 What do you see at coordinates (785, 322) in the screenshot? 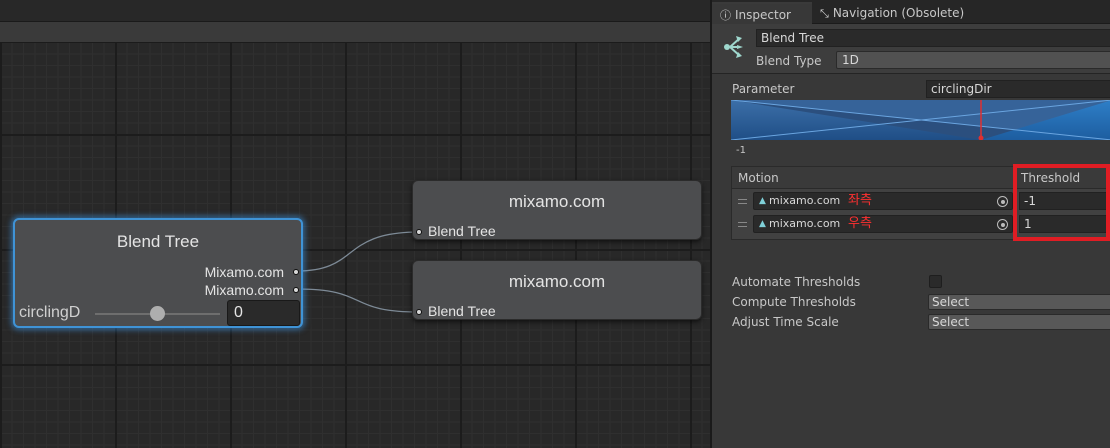
I see `adjust-time-scale-label: Adjust Time Scale` at bounding box center [785, 322].